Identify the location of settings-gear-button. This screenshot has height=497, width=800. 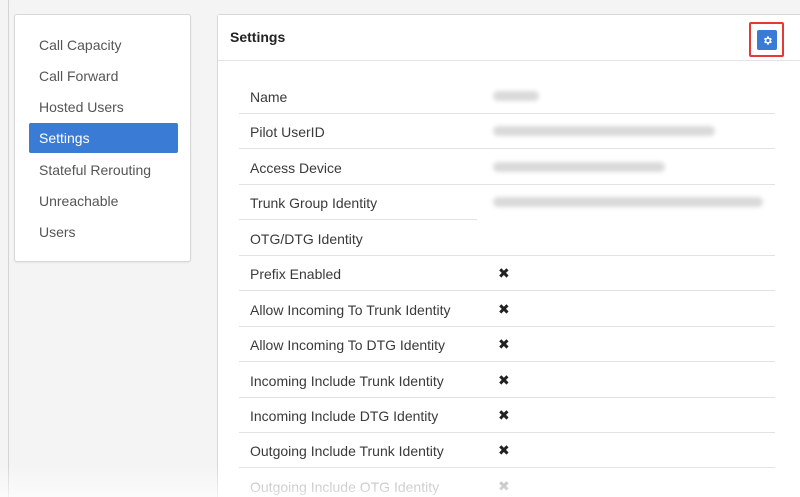
(767, 40).